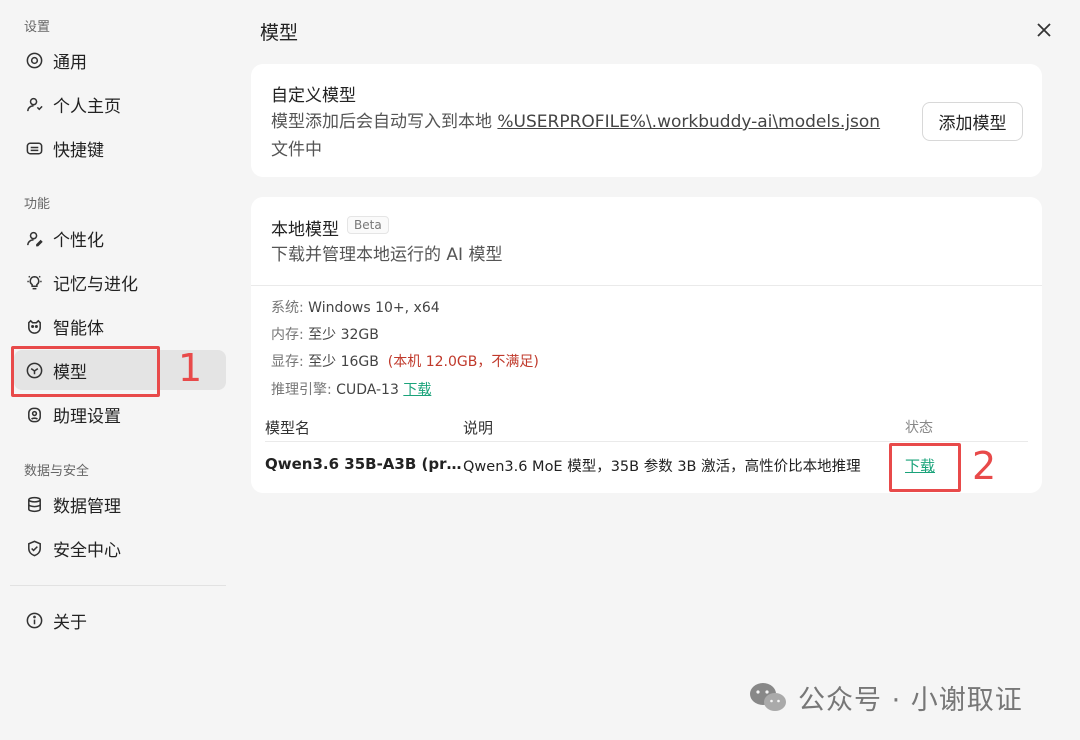  What do you see at coordinates (120, 620) in the screenshot?
I see `sidebar-item-about: 关于` at bounding box center [120, 620].